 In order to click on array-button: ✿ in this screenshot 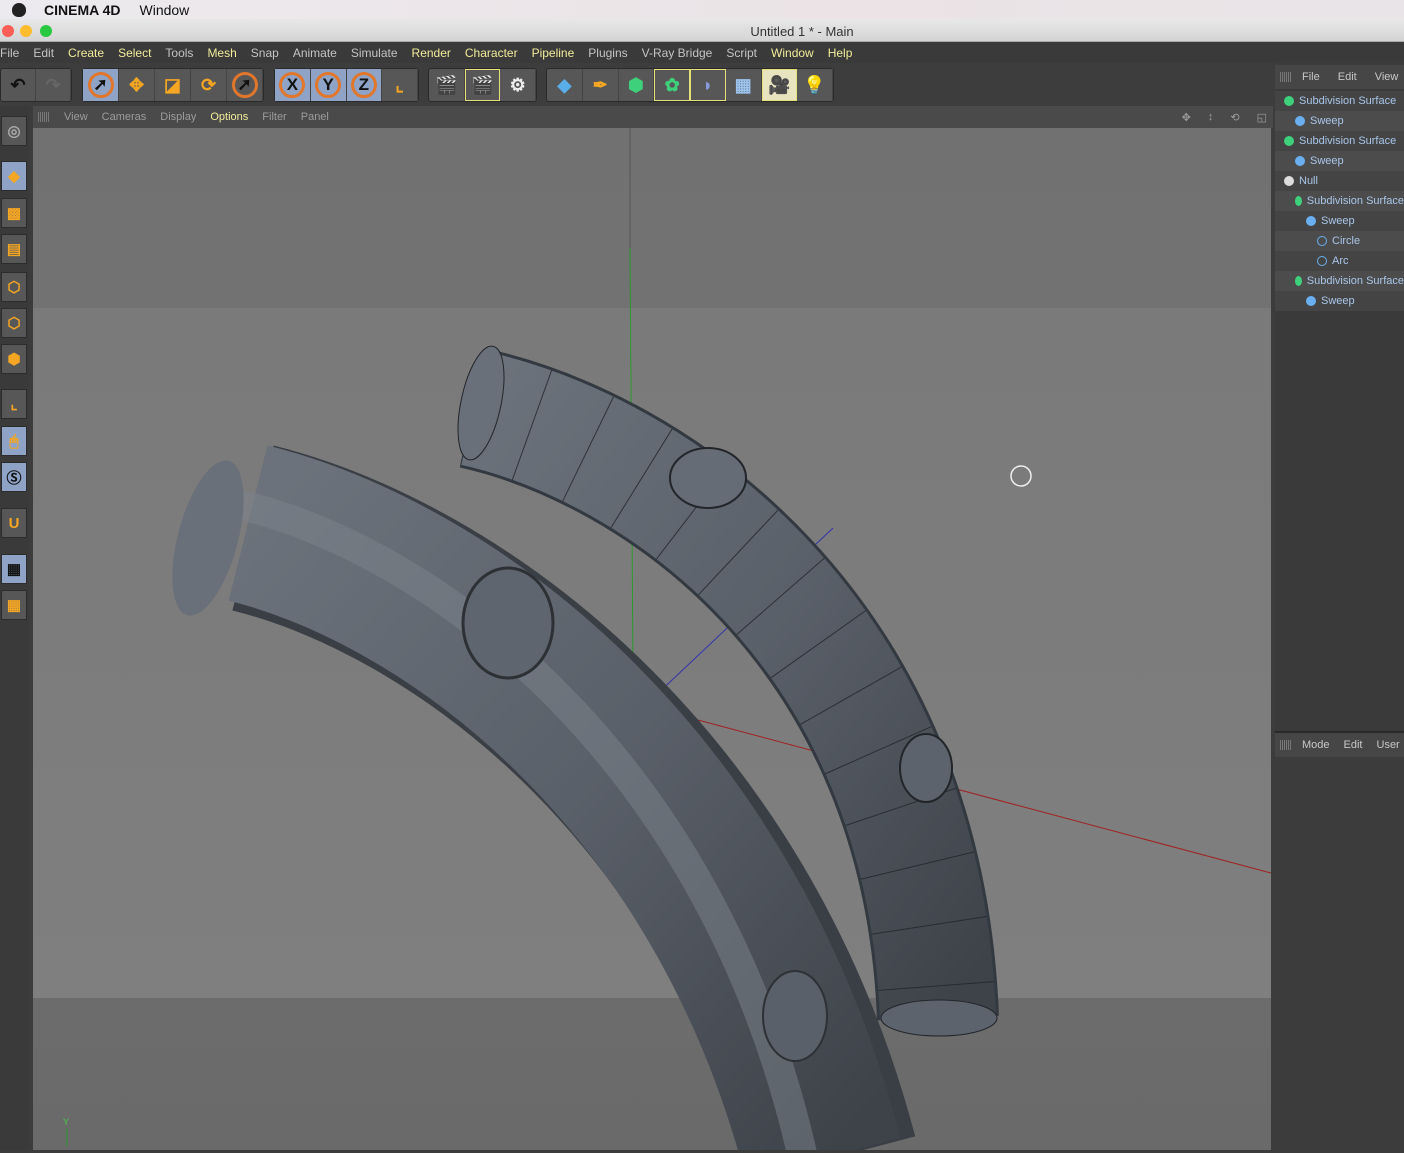, I will do `click(672, 85)`.